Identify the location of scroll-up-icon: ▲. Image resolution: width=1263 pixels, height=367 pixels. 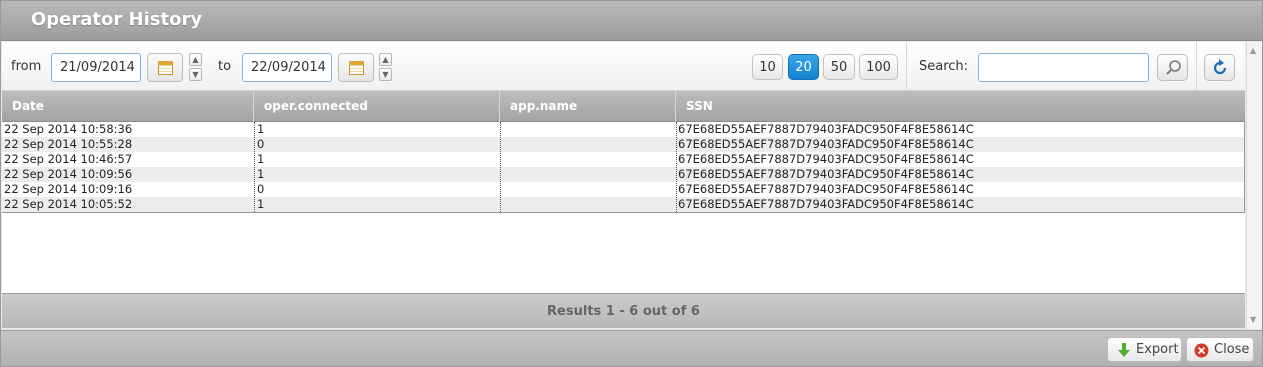
(1253, 50).